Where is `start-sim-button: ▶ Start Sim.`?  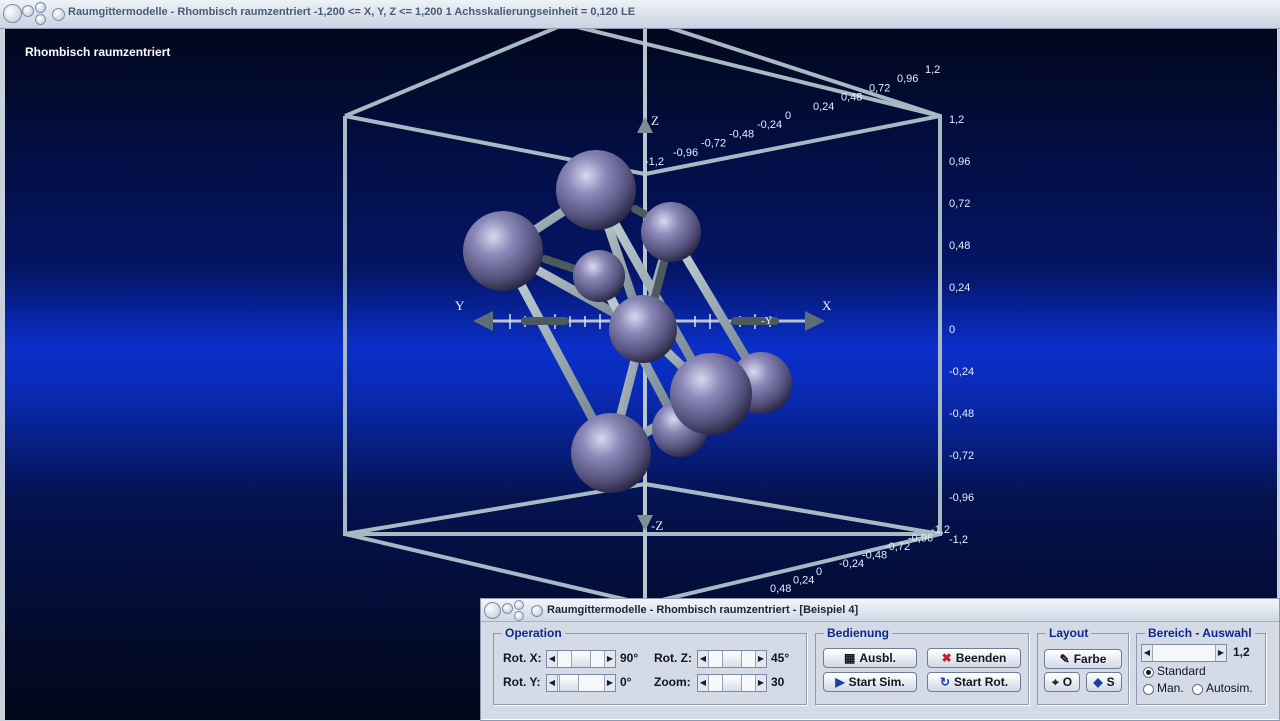
start-sim-button: ▶ Start Sim. is located at coordinates (870, 682).